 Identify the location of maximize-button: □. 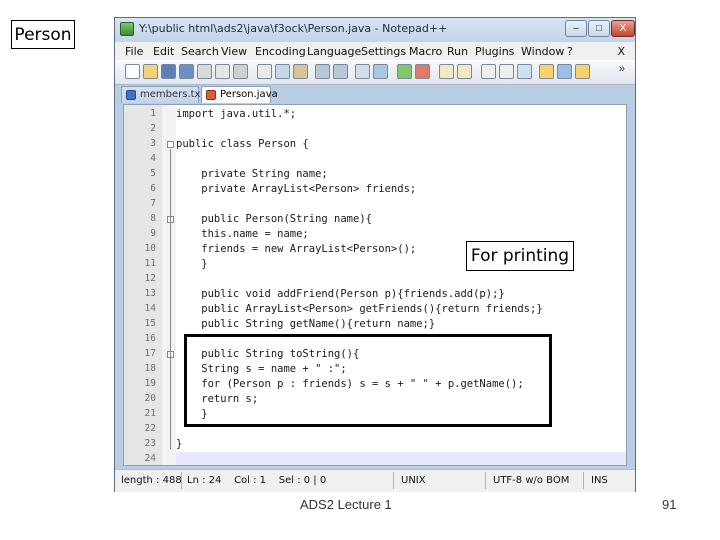
(599, 28).